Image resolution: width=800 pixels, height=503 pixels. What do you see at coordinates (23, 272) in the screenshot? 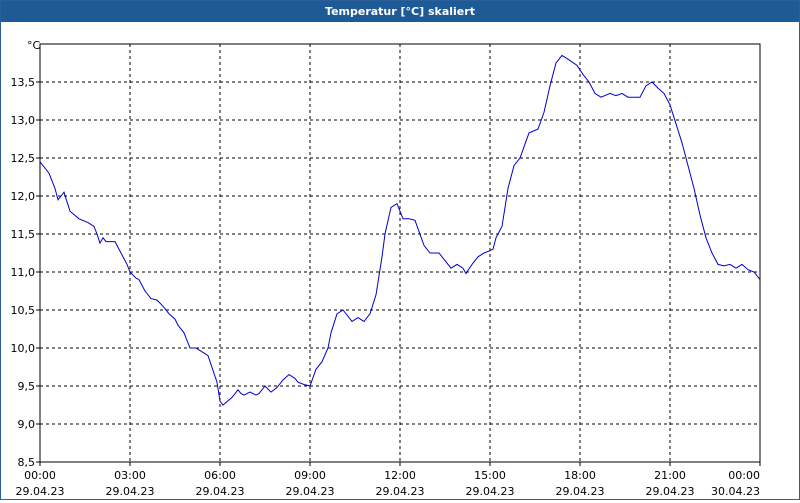
I see `y-tick-label: 11,0` at bounding box center [23, 272].